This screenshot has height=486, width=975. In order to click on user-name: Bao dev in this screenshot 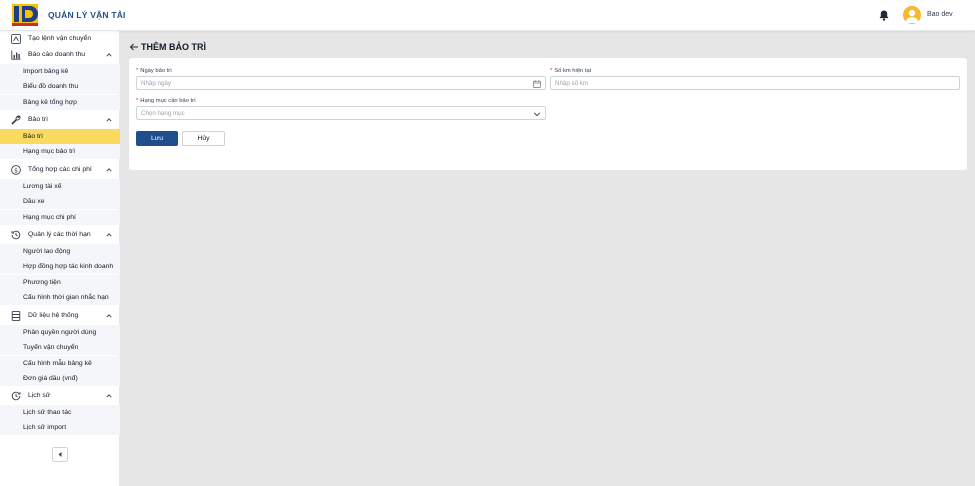, I will do `click(940, 14)`.